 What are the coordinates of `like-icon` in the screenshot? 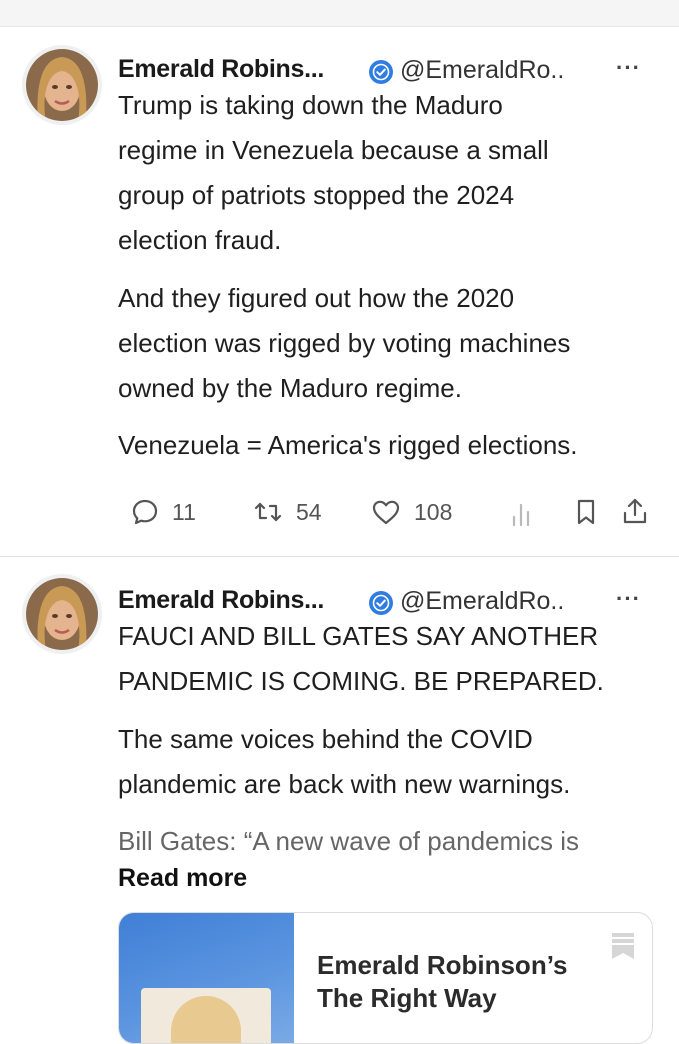 It's located at (386, 512).